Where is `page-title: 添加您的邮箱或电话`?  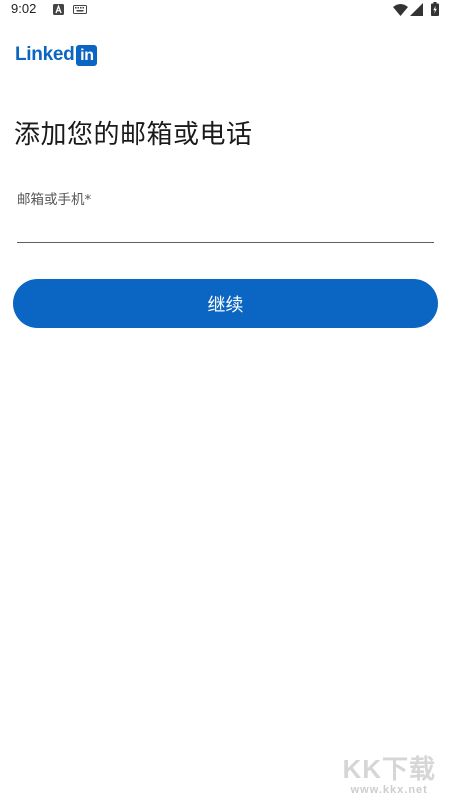 page-title: 添加您的邮箱或电话 is located at coordinates (133, 135).